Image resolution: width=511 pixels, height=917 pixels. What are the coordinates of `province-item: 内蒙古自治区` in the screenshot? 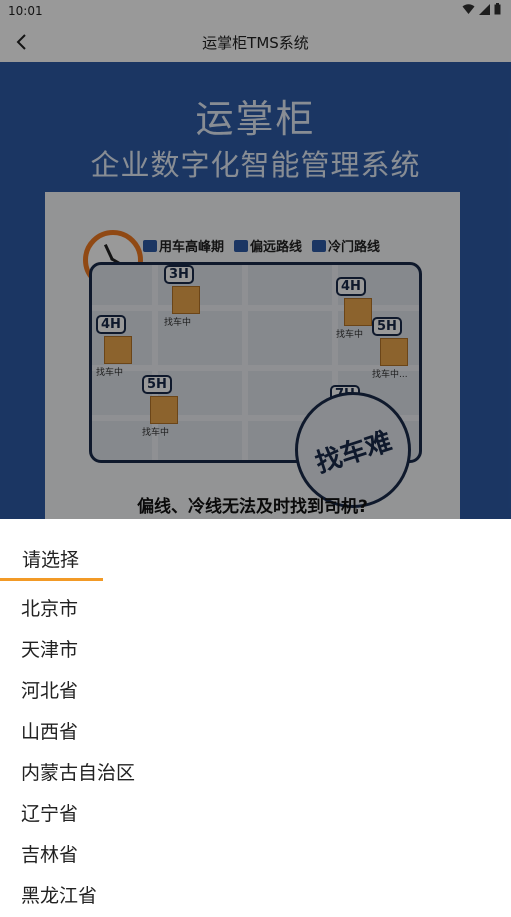 It's located at (255, 773).